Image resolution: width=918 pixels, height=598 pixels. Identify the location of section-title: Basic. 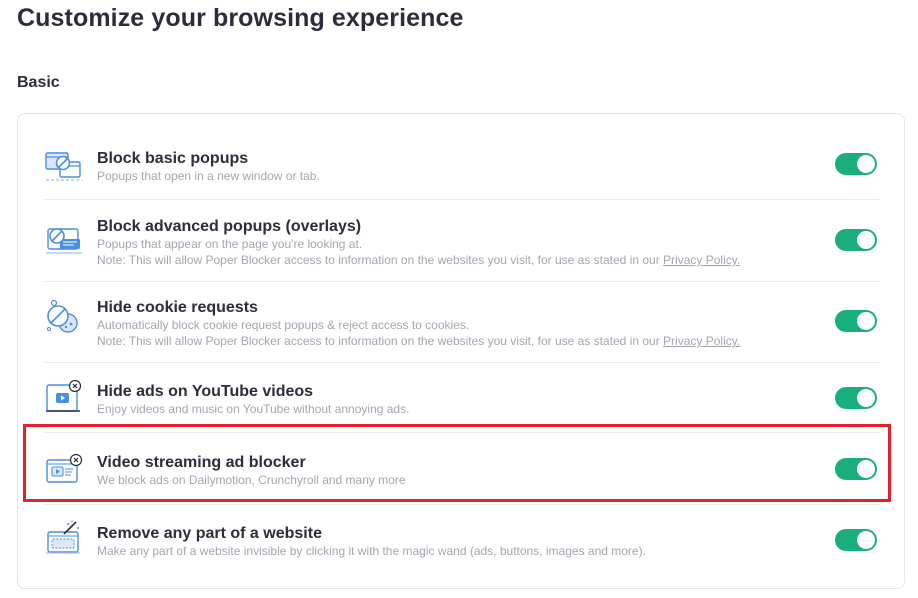
(38, 82).